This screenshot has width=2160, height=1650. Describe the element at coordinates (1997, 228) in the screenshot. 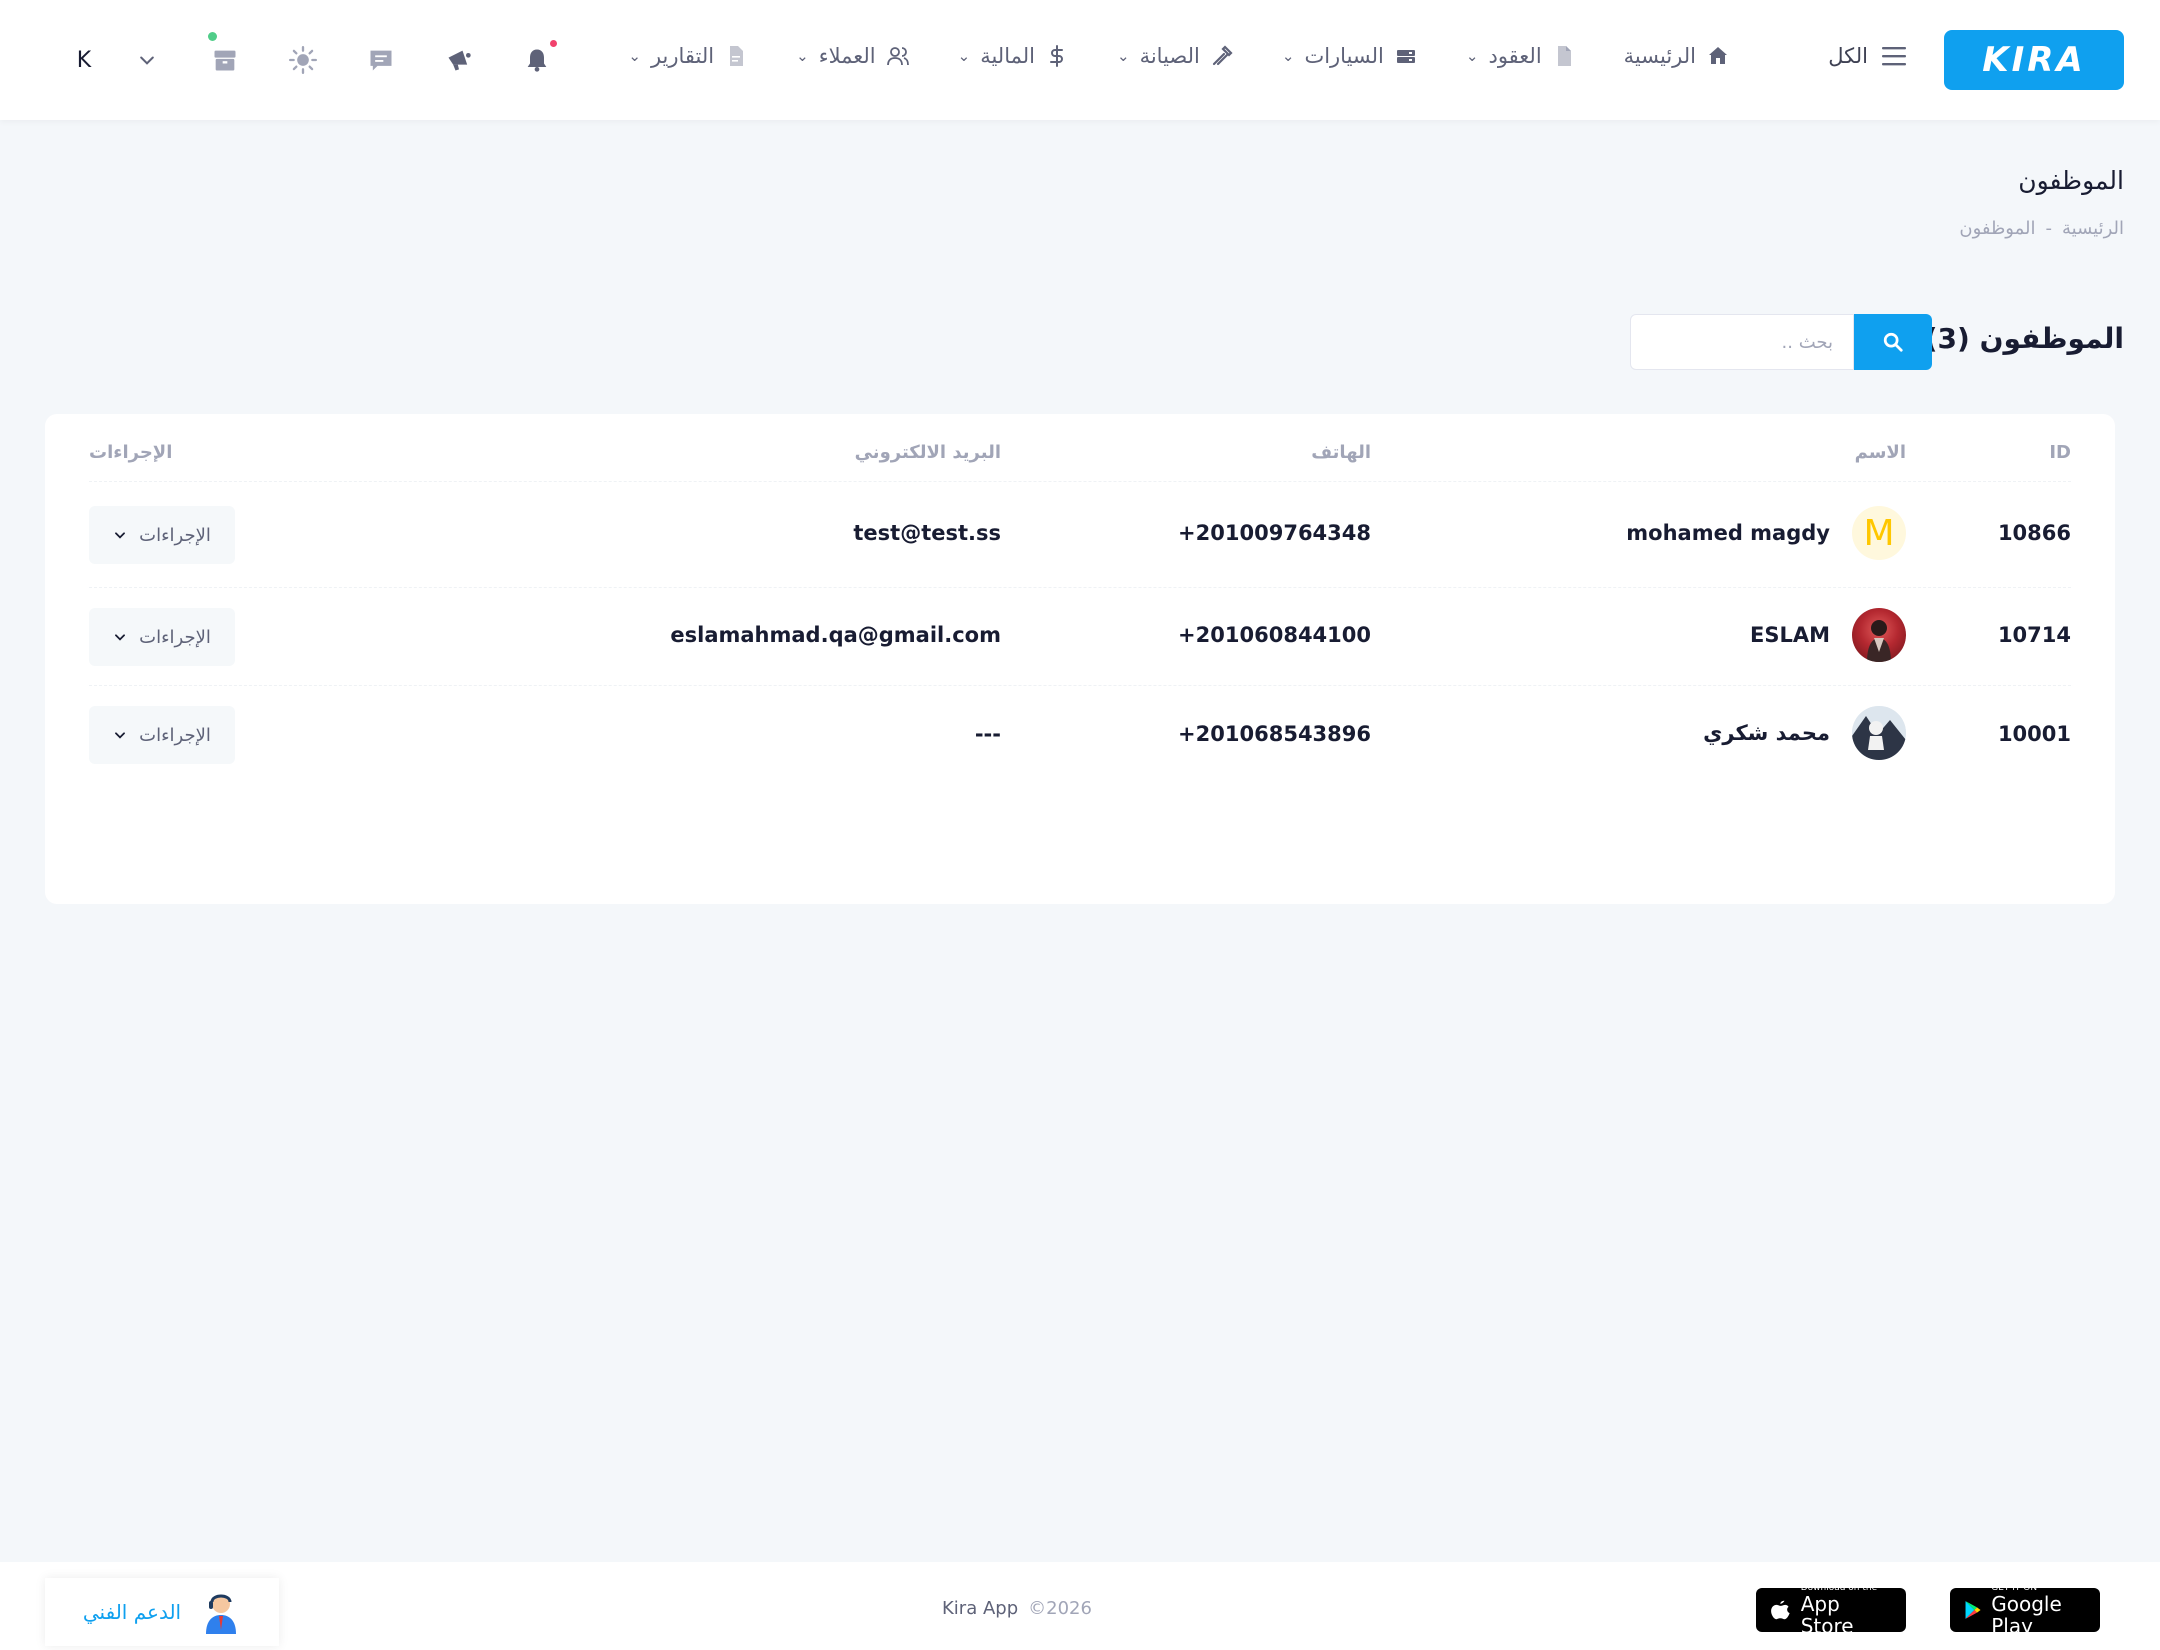

I see `breadcrumb-current: الموظفون` at that location.